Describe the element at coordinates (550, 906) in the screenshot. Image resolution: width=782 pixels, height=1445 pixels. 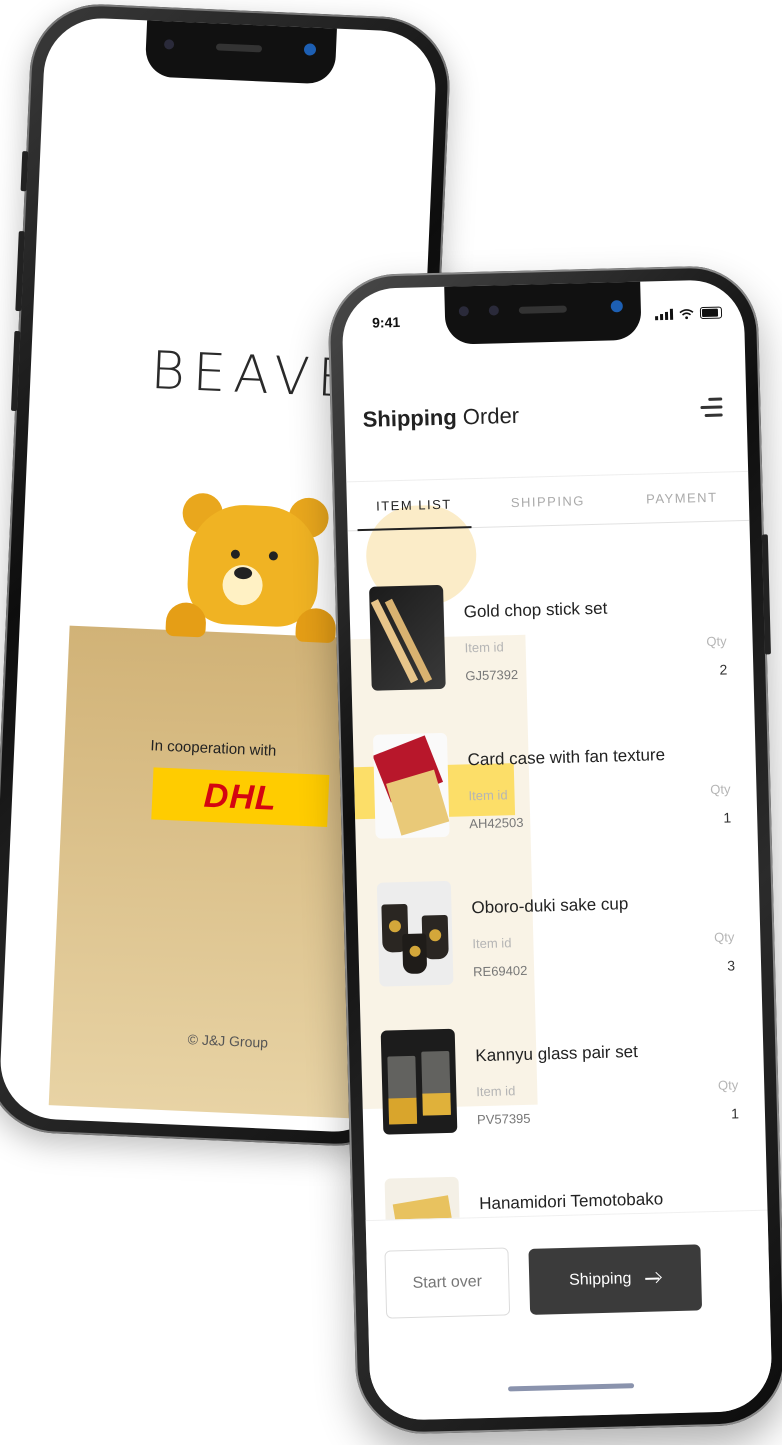
I see `item-name: Oboro-duki sake cup` at that location.